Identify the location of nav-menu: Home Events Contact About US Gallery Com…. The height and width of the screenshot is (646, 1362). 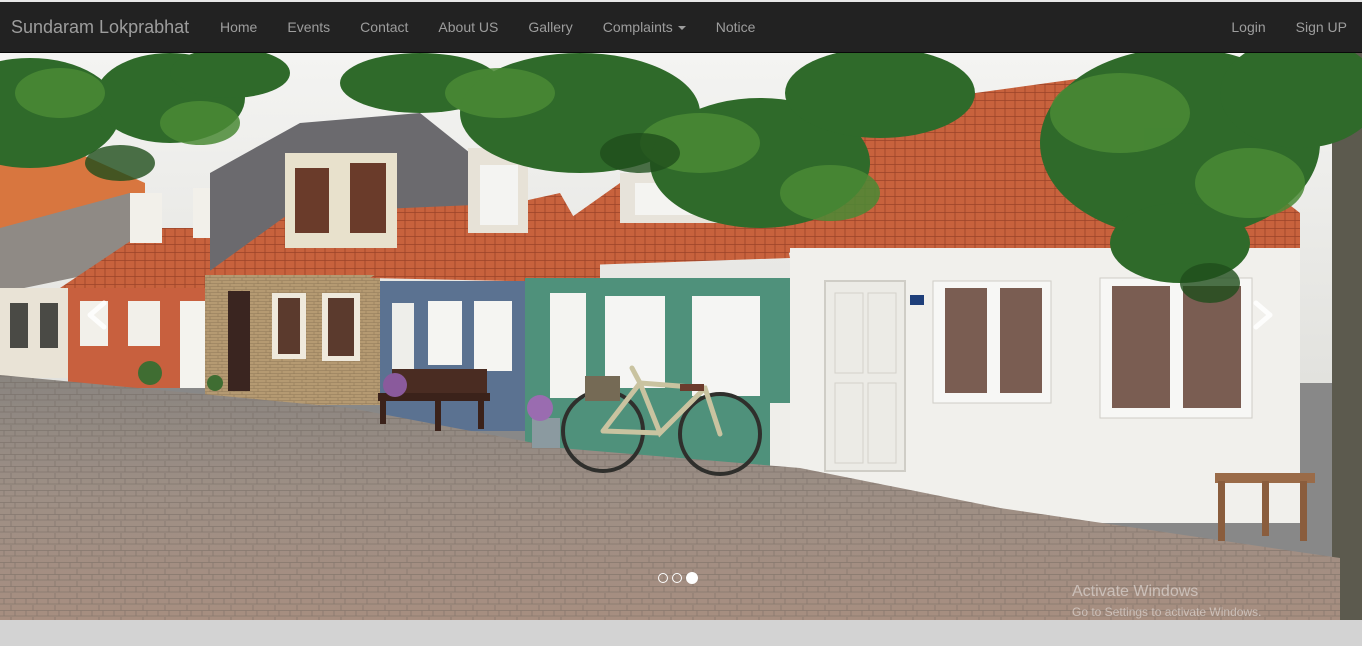
(487, 27).